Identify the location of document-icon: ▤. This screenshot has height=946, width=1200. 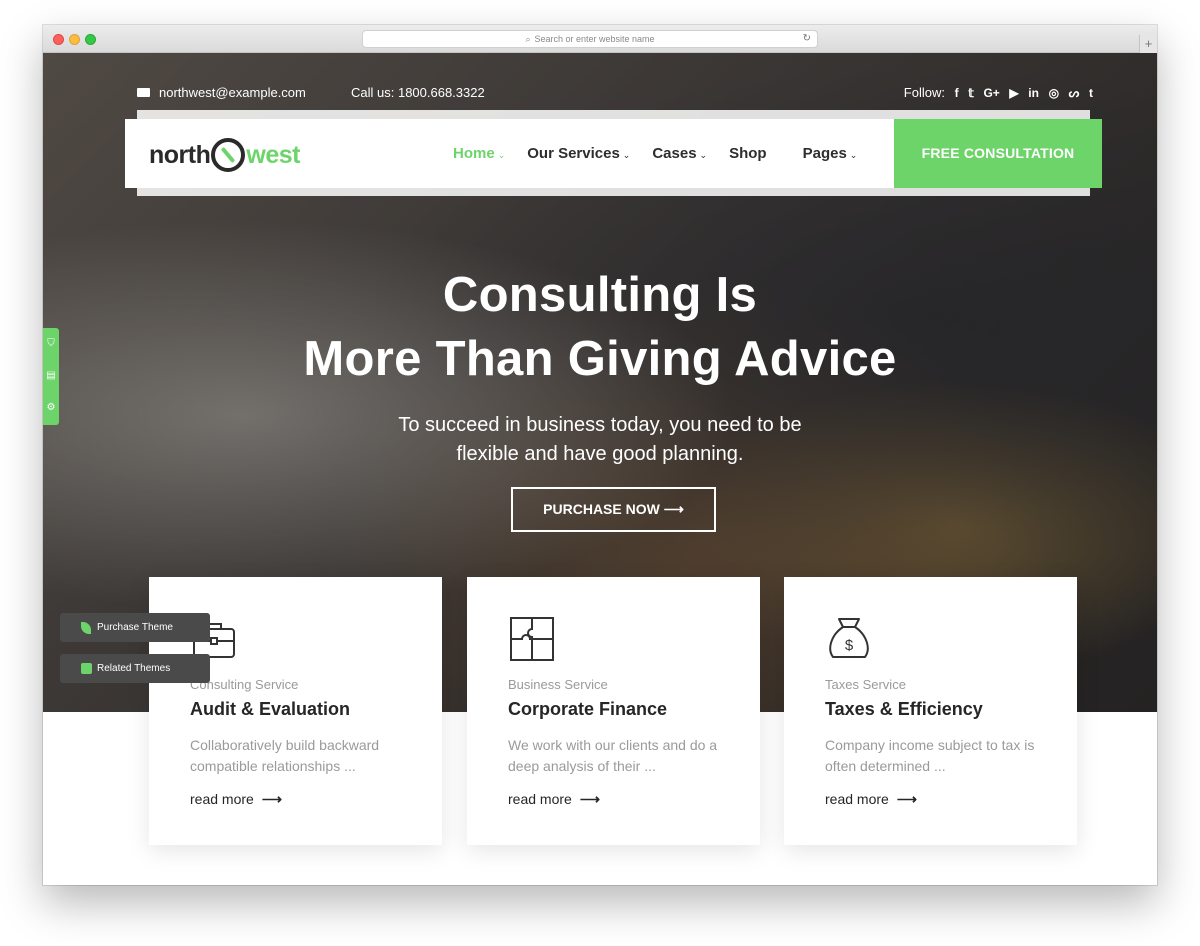
(51, 376).